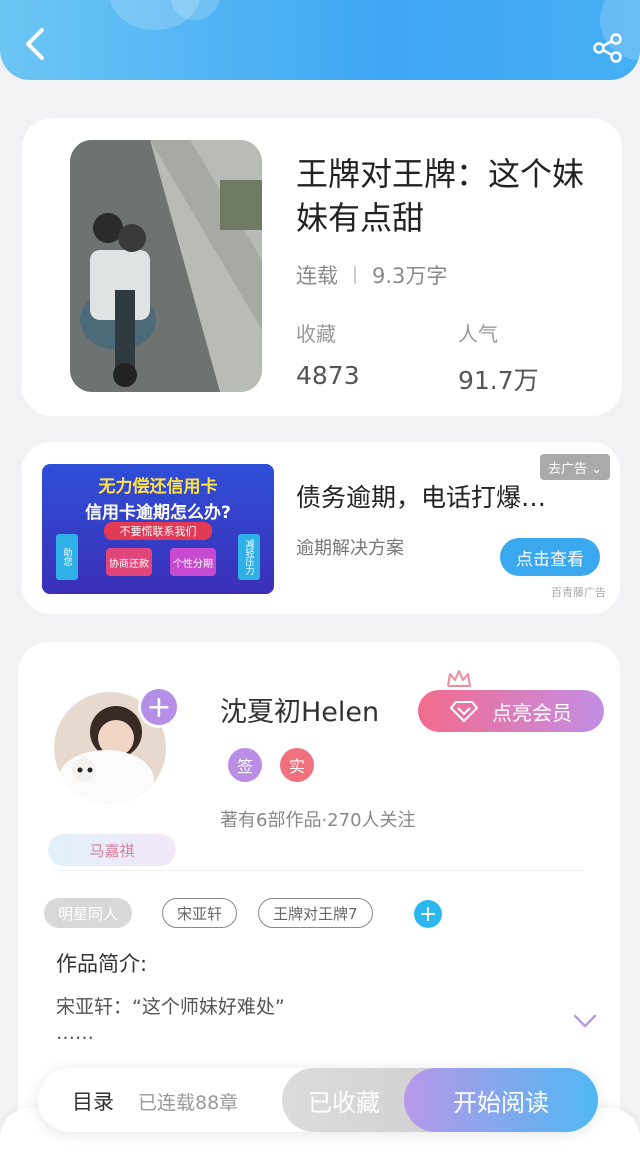 The image size is (640, 1161). I want to click on popularity-value: 91.7万, so click(498, 380).